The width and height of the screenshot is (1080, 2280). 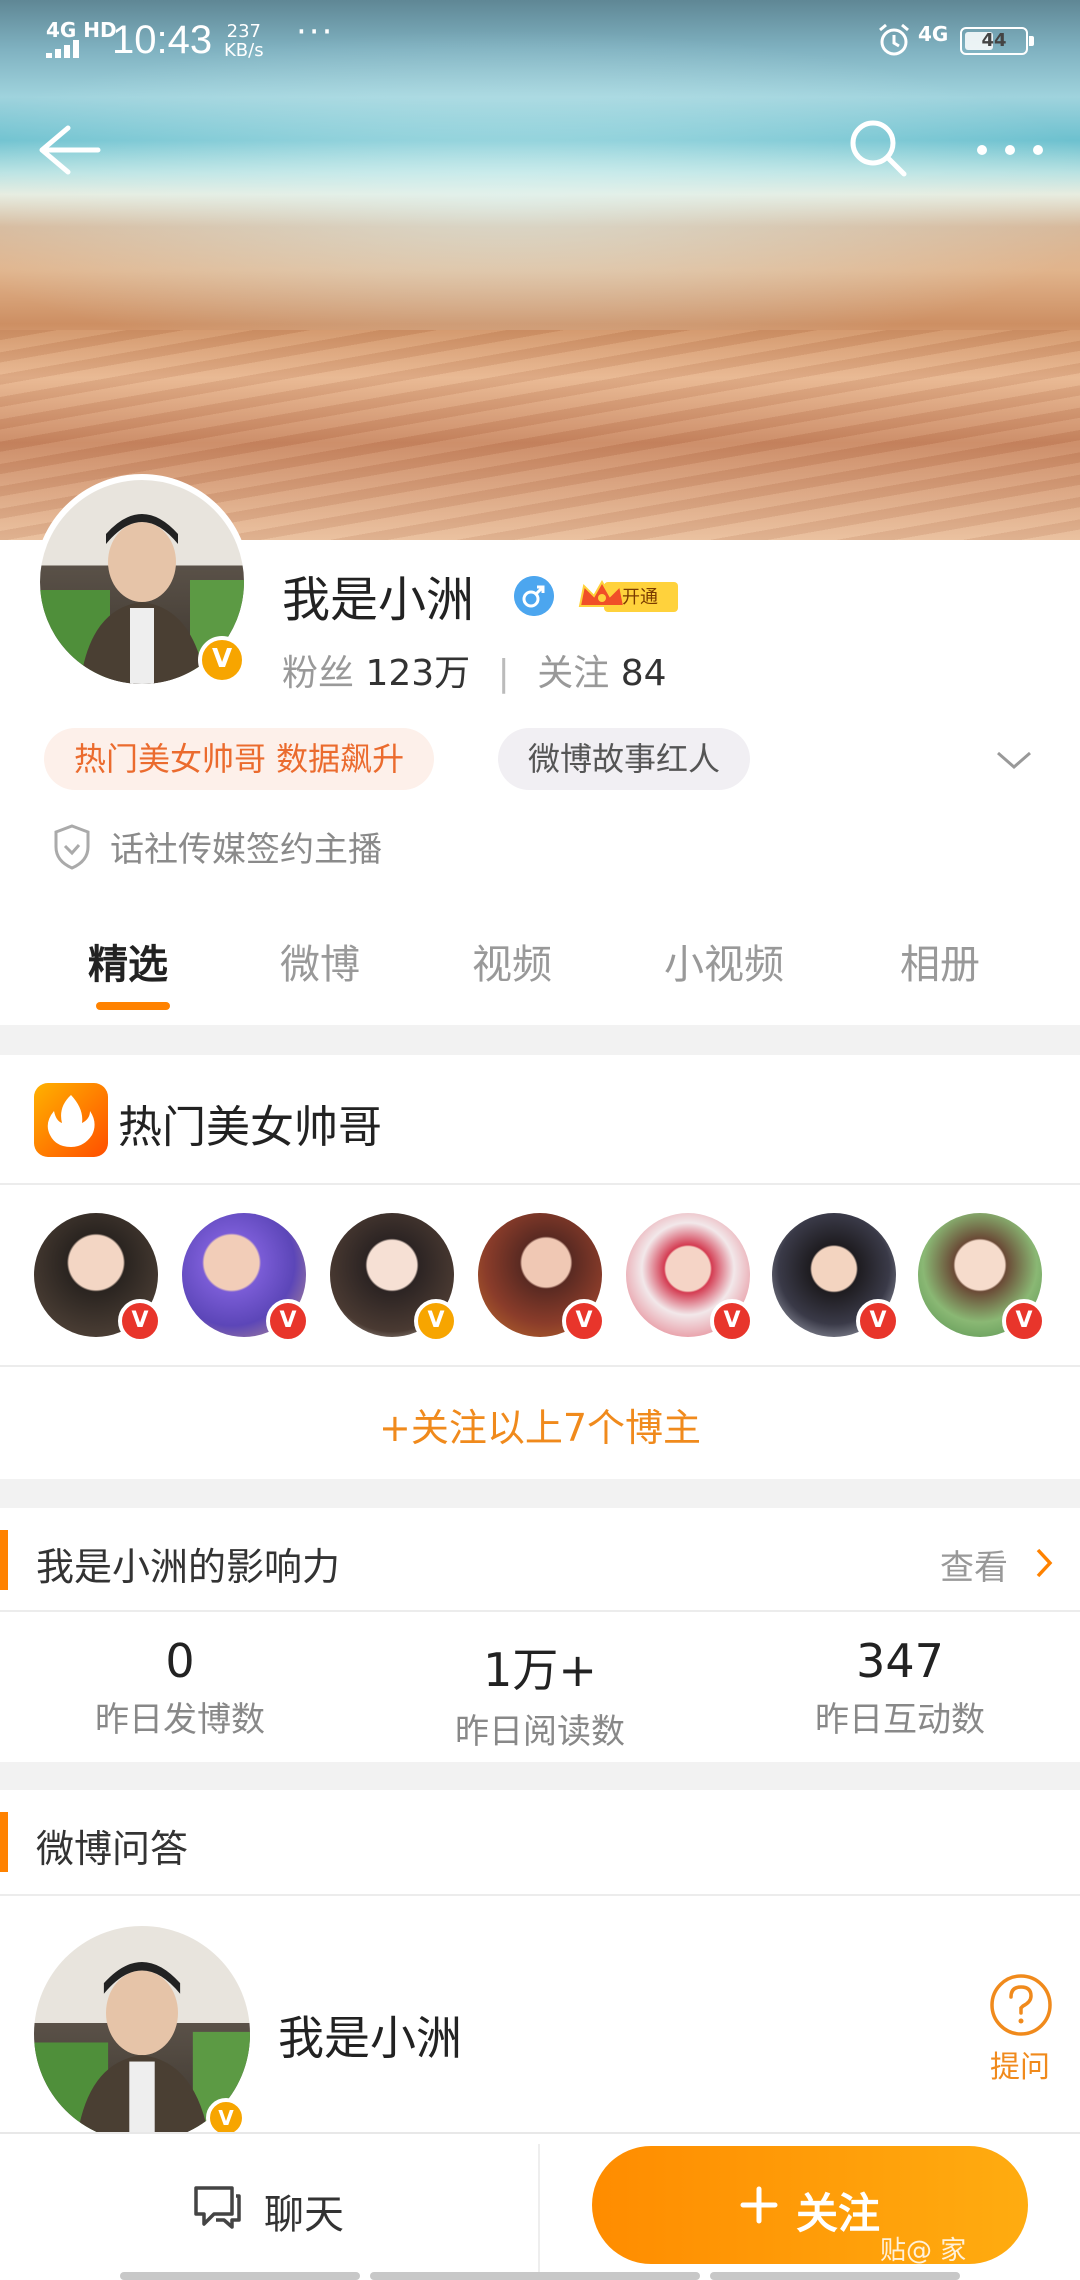 What do you see at coordinates (1021, 2005) in the screenshot?
I see `question-icon` at bounding box center [1021, 2005].